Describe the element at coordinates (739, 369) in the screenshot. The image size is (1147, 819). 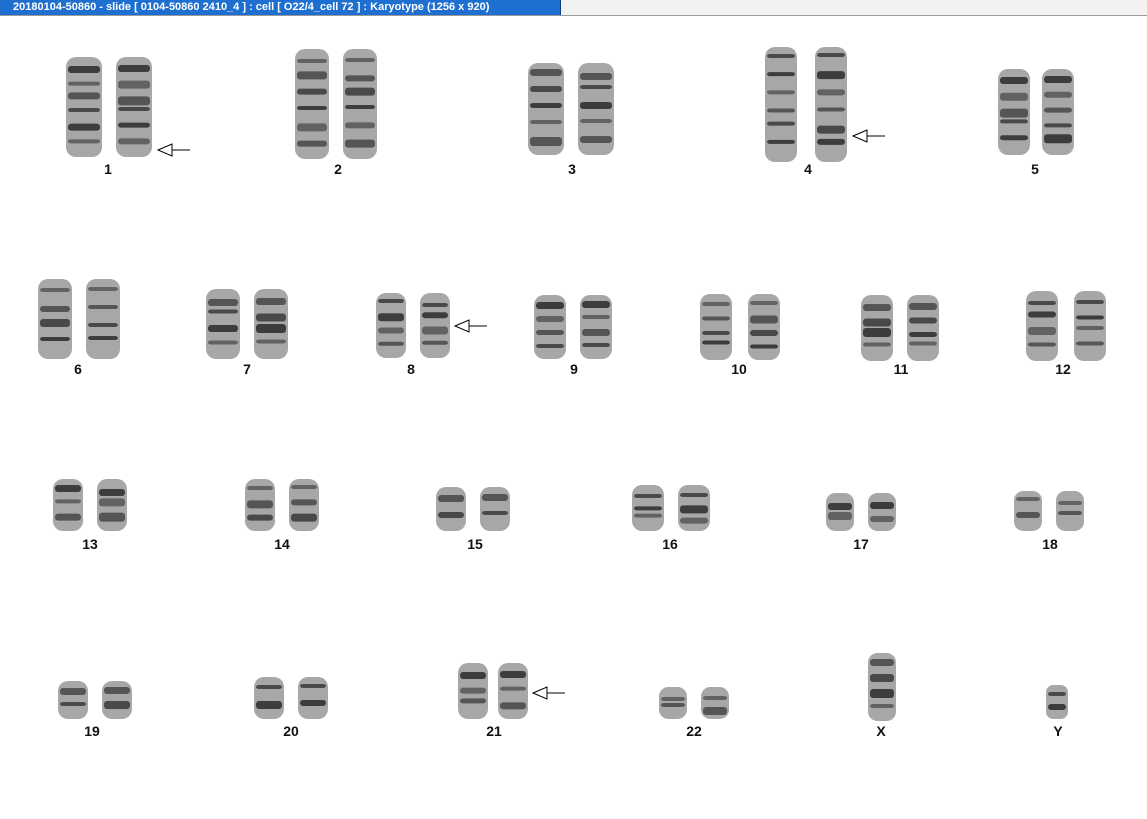
I see `chromosome-label: 10` at that location.